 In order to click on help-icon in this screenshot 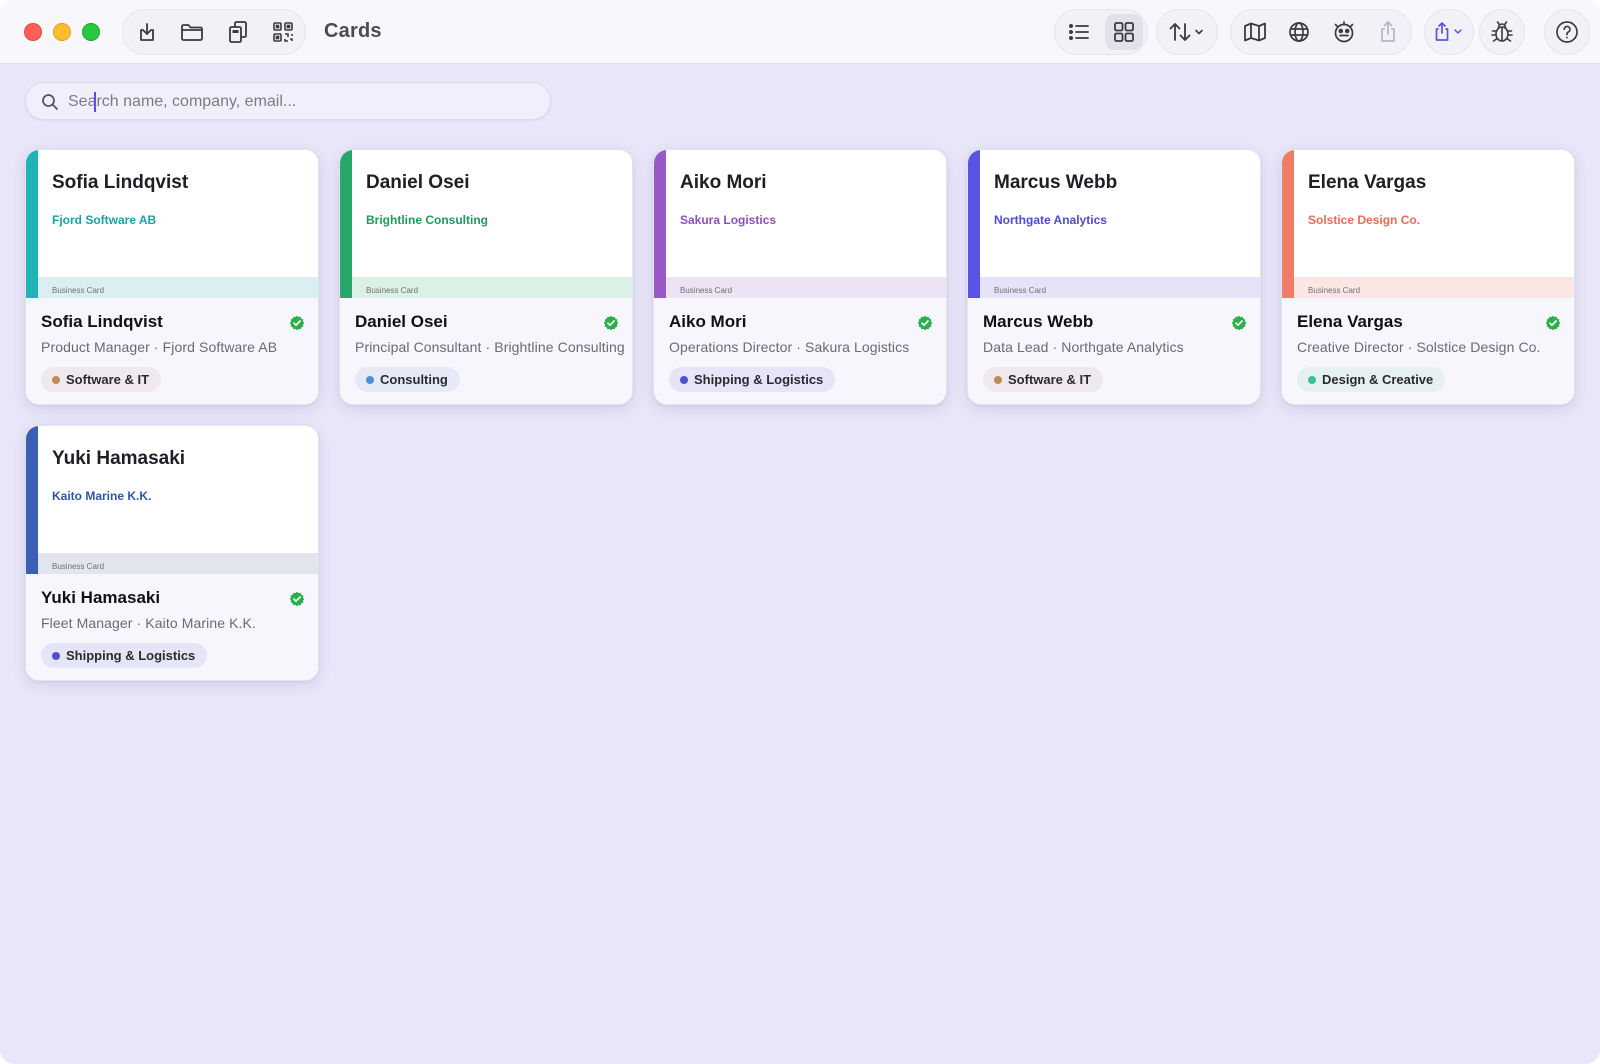, I will do `click(1567, 32)`.